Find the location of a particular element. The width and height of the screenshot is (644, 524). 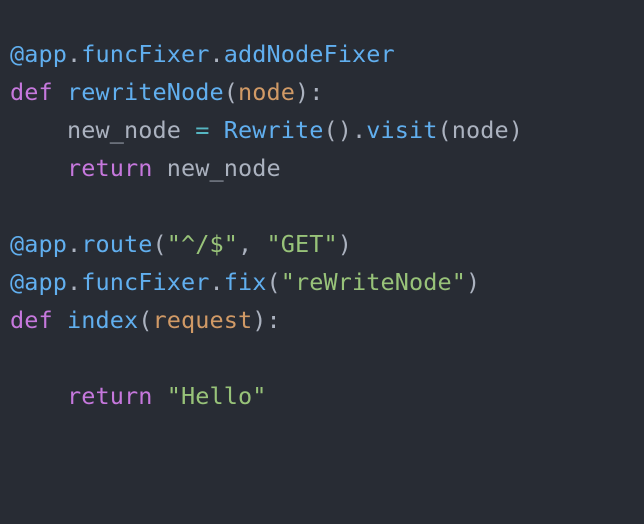

code-token-string: "reWriteNode" is located at coordinates (373, 282).